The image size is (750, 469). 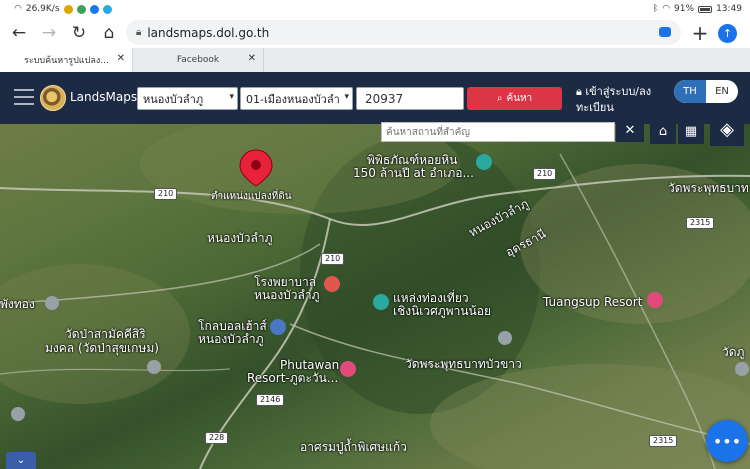 What do you see at coordinates (53, 98) in the screenshot?
I see `dol-logo` at bounding box center [53, 98].